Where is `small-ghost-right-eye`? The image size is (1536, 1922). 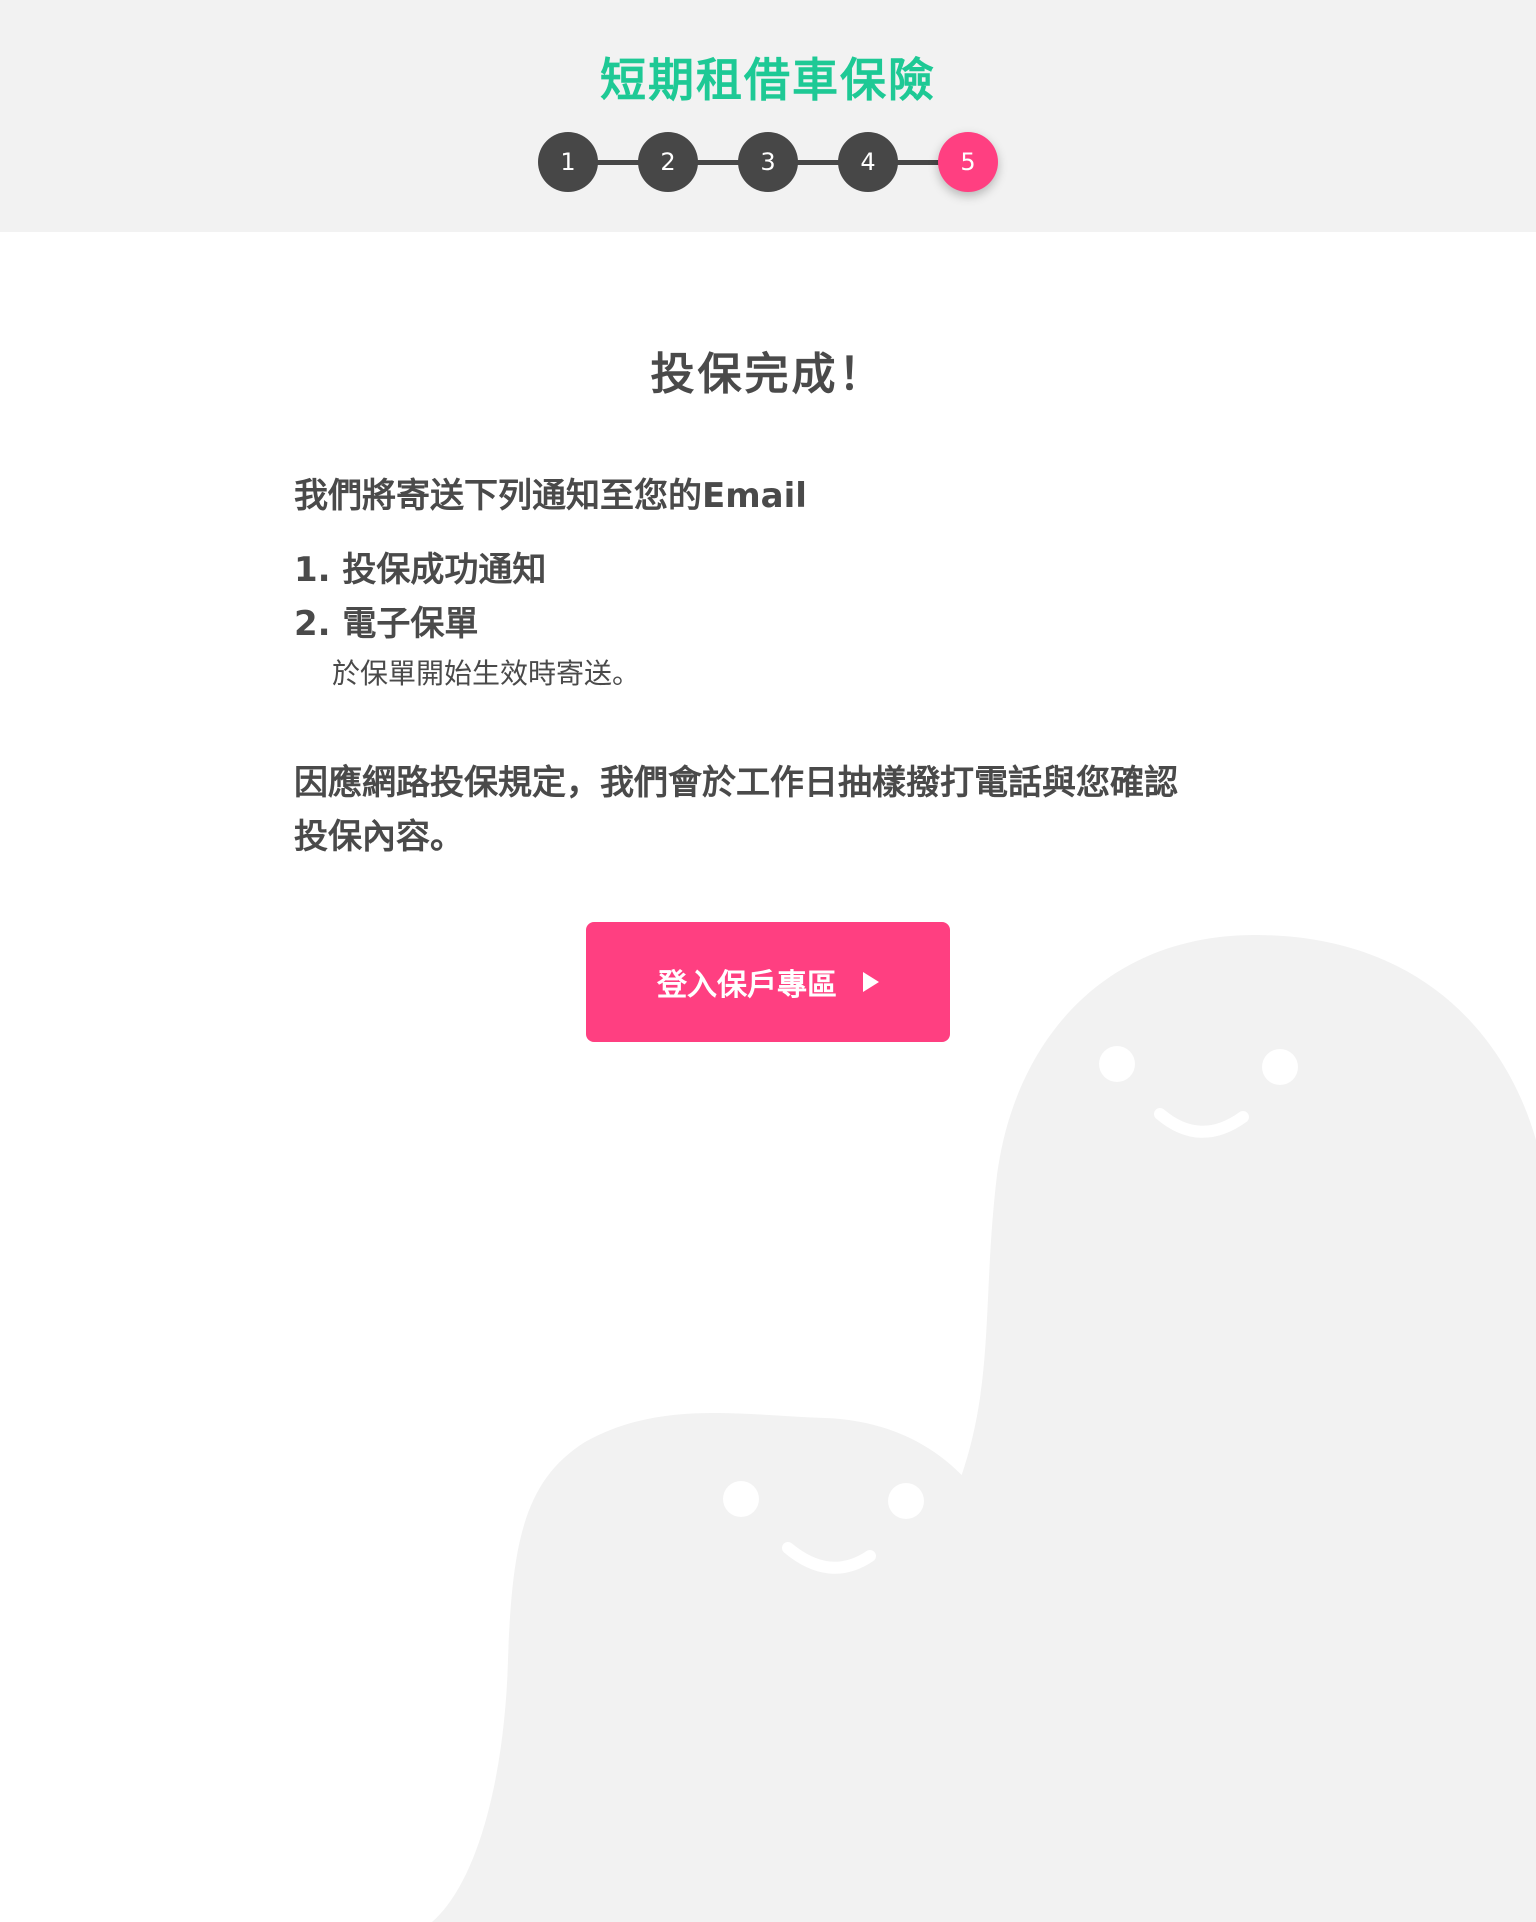
small-ghost-right-eye is located at coordinates (906, 1501).